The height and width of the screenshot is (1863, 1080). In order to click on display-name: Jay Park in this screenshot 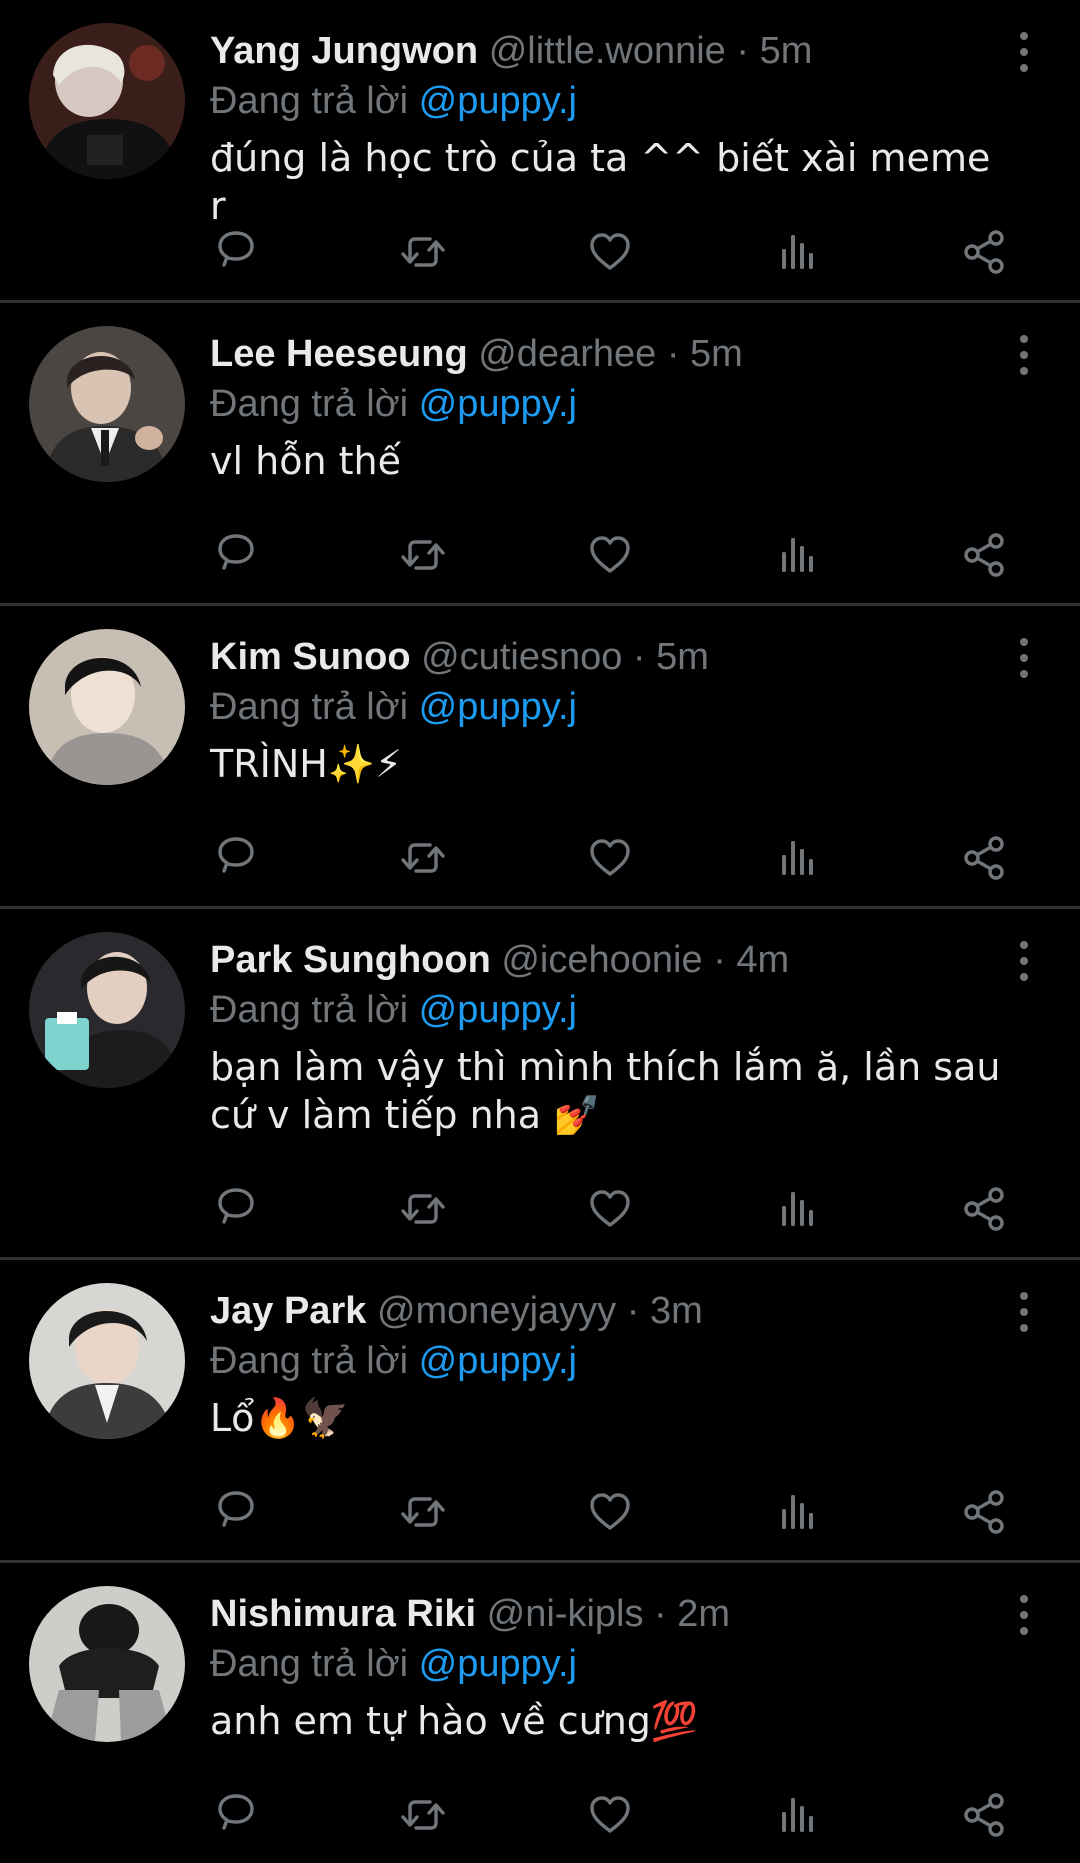, I will do `click(288, 1311)`.